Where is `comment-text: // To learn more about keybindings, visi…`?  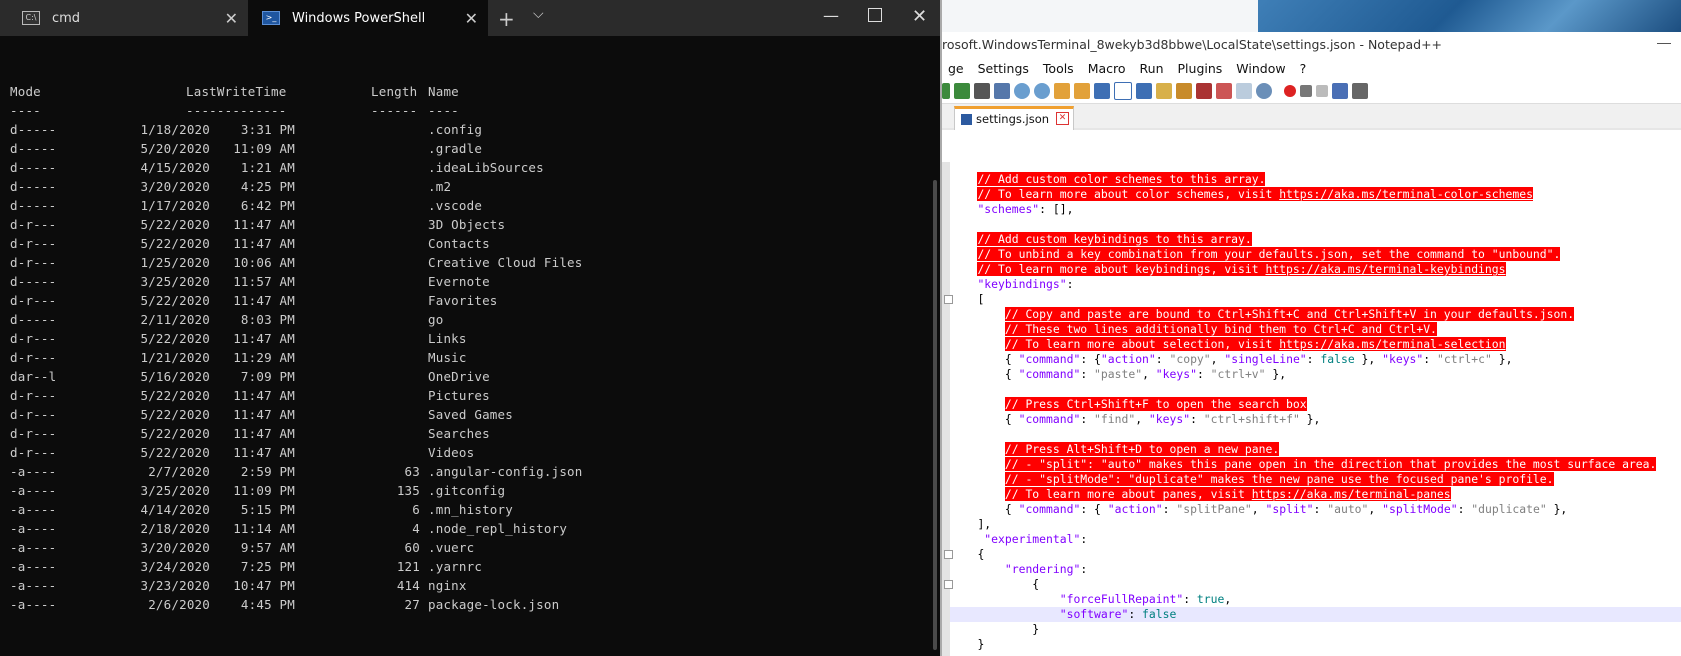 comment-text: // To learn more about keybindings, visi… is located at coordinates (1121, 269).